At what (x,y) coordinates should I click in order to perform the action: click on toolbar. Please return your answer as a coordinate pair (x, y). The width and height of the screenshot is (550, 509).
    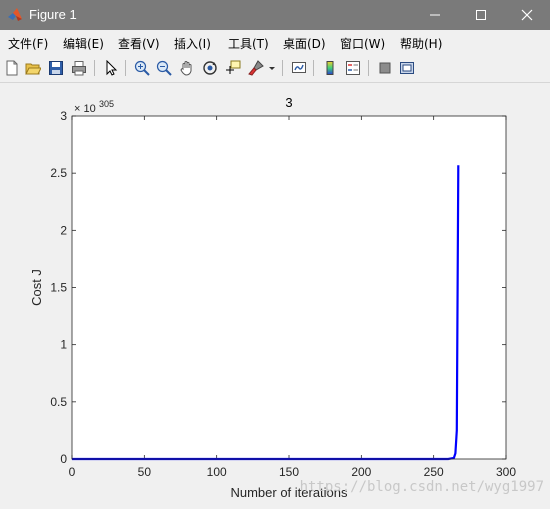
    Looking at the image, I should click on (275, 68).